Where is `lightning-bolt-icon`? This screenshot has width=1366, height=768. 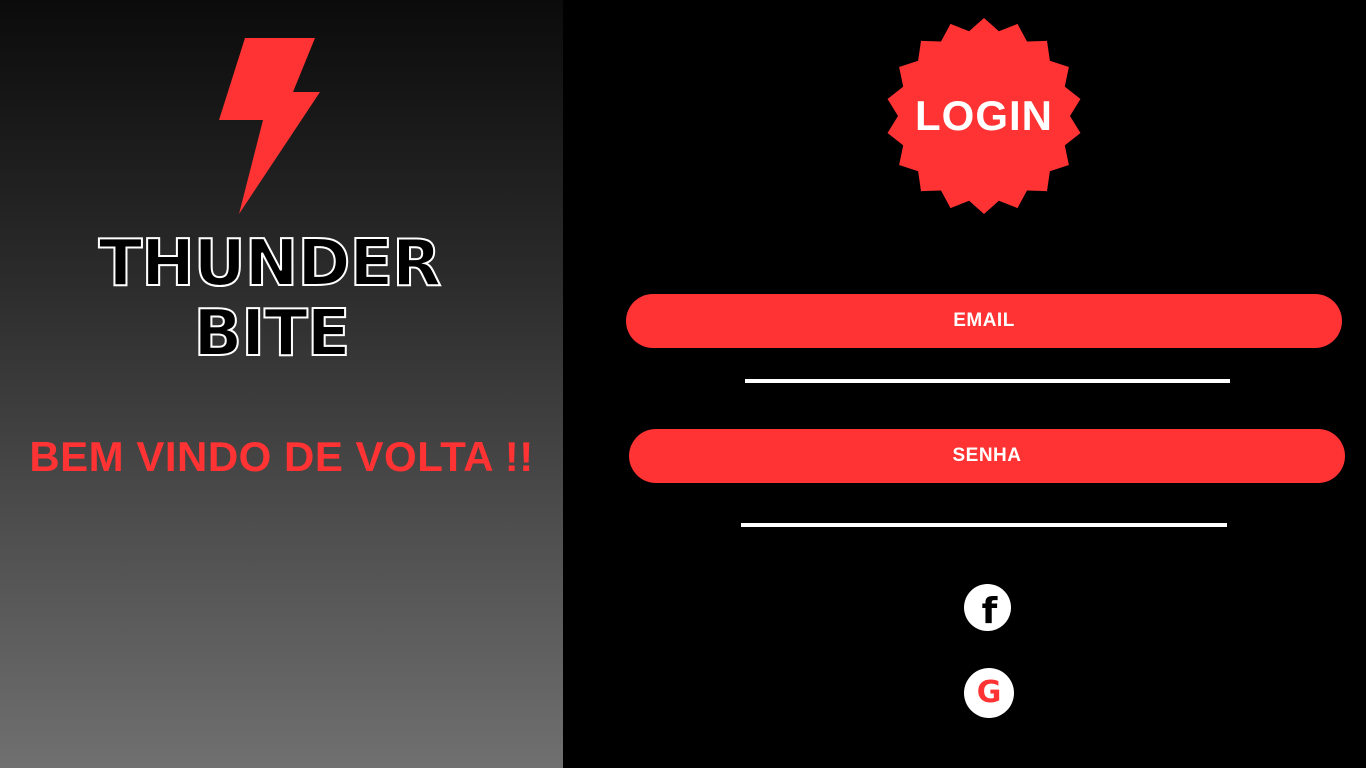 lightning-bolt-icon is located at coordinates (269, 126).